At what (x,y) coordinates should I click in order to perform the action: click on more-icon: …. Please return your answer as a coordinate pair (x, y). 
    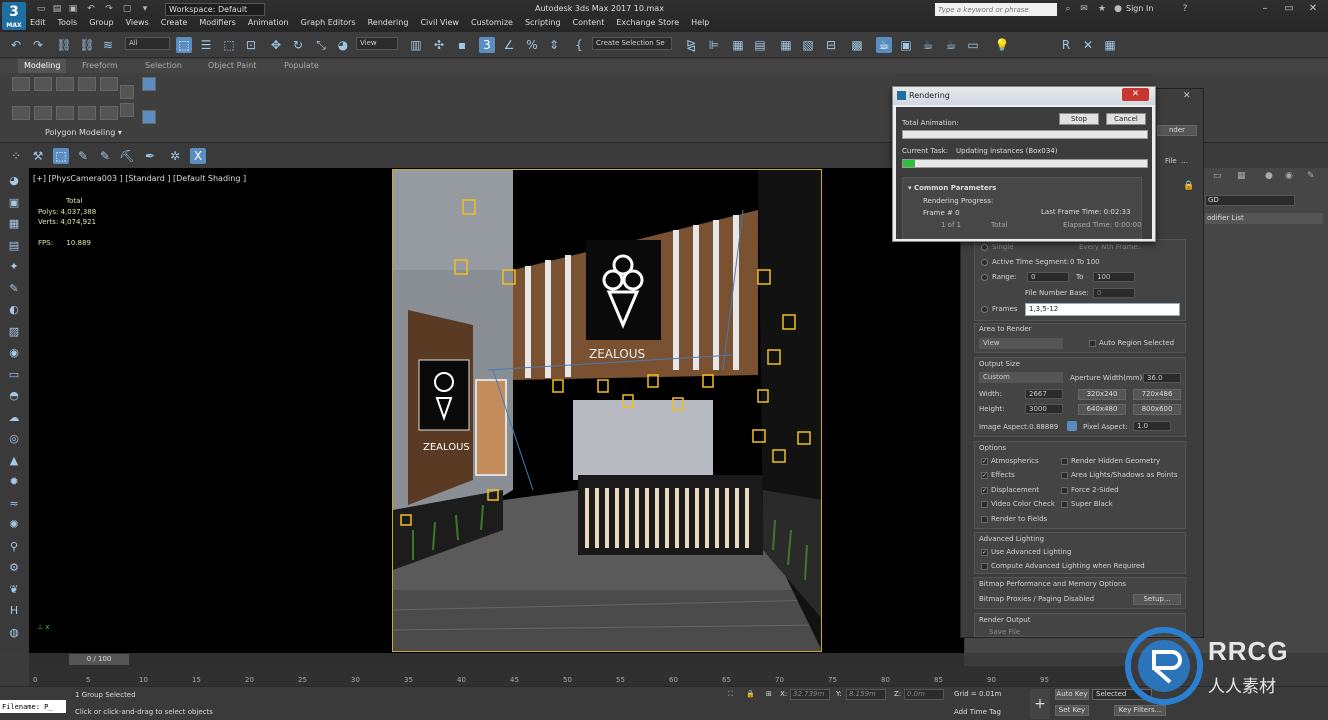
    Looking at the image, I should click on (1184, 161).